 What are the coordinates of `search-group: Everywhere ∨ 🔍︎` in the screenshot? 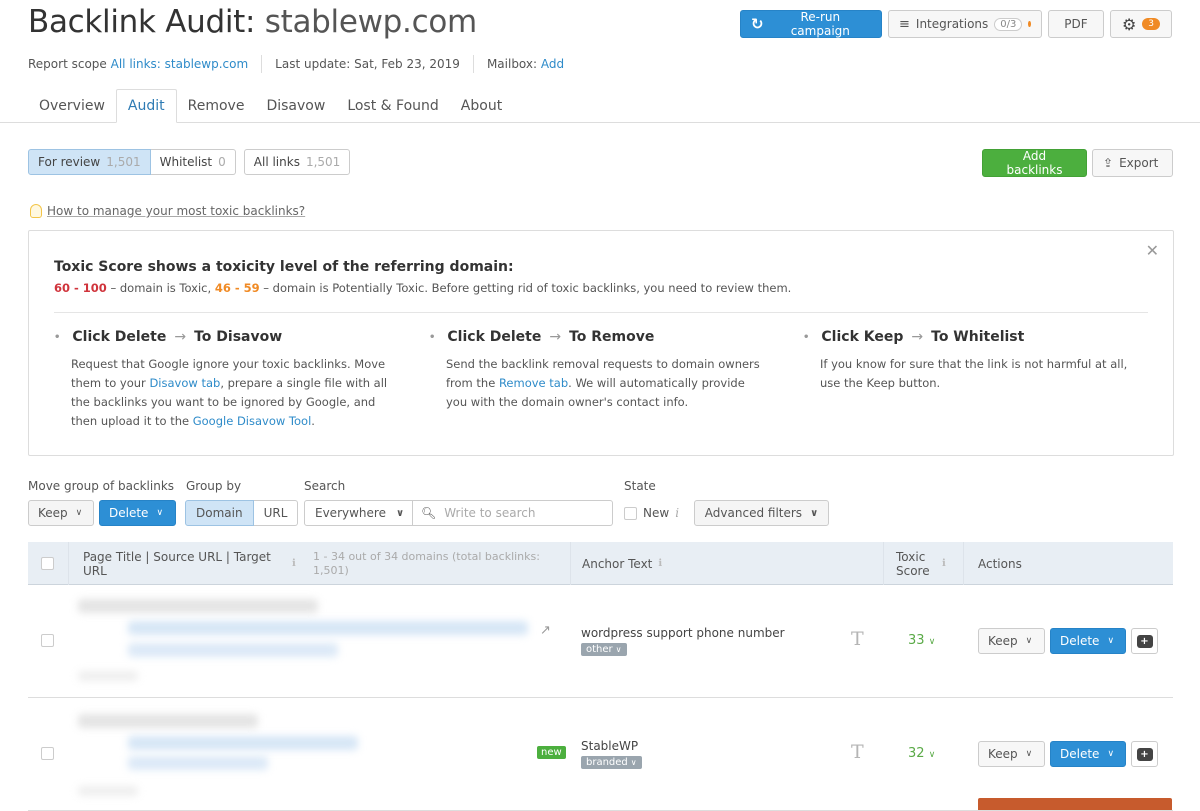 It's located at (458, 513).